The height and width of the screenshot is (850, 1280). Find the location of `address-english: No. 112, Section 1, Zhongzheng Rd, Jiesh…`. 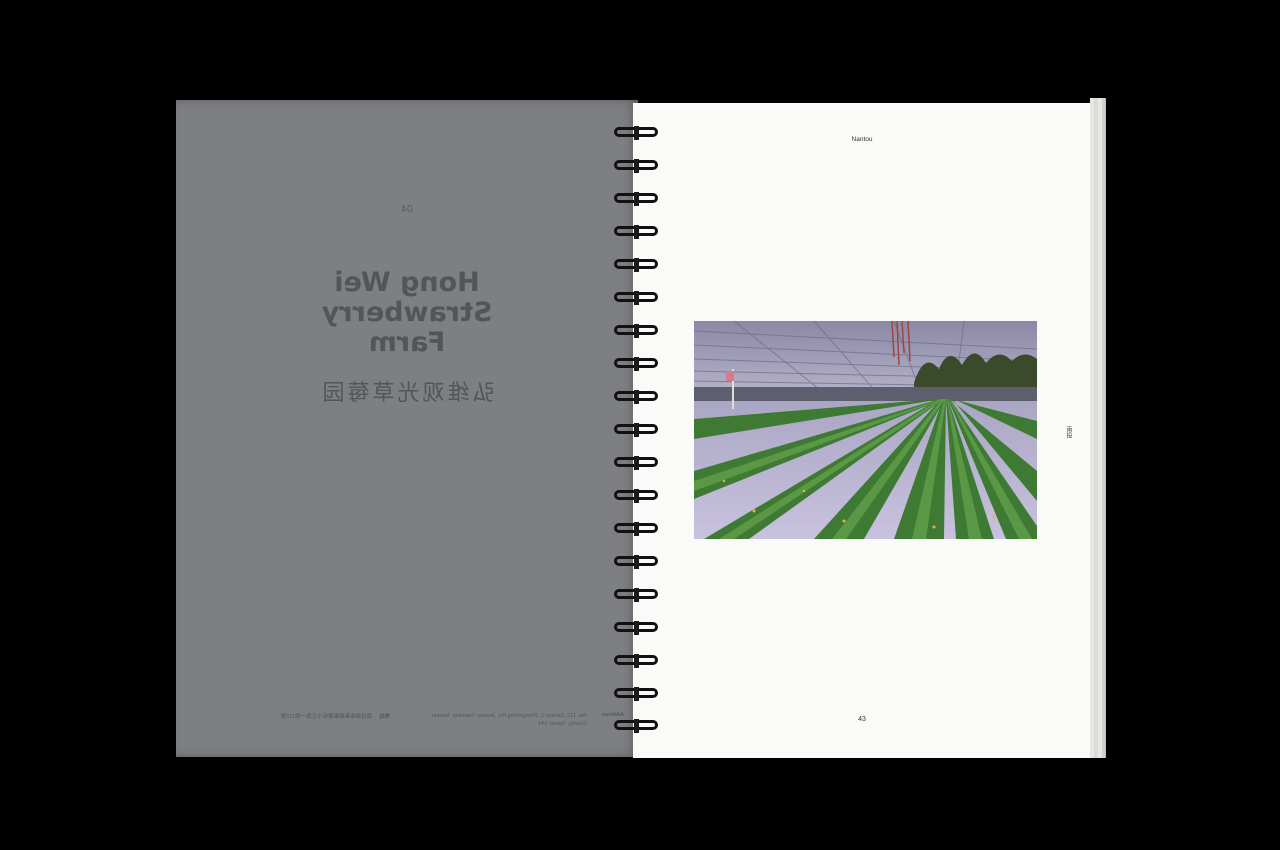

address-english: No. 112, Section 1, Zhongzheng Rd, Jiesh… is located at coordinates (508, 720).